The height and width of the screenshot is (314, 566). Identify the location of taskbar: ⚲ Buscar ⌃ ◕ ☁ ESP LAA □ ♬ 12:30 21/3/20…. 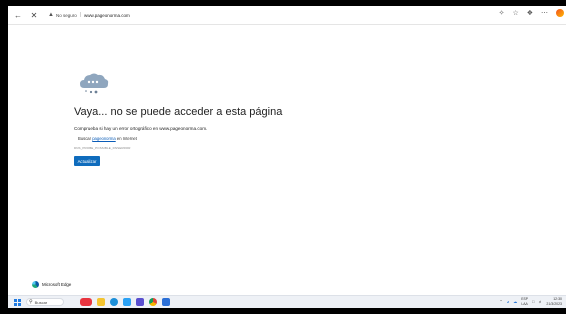
(287, 301).